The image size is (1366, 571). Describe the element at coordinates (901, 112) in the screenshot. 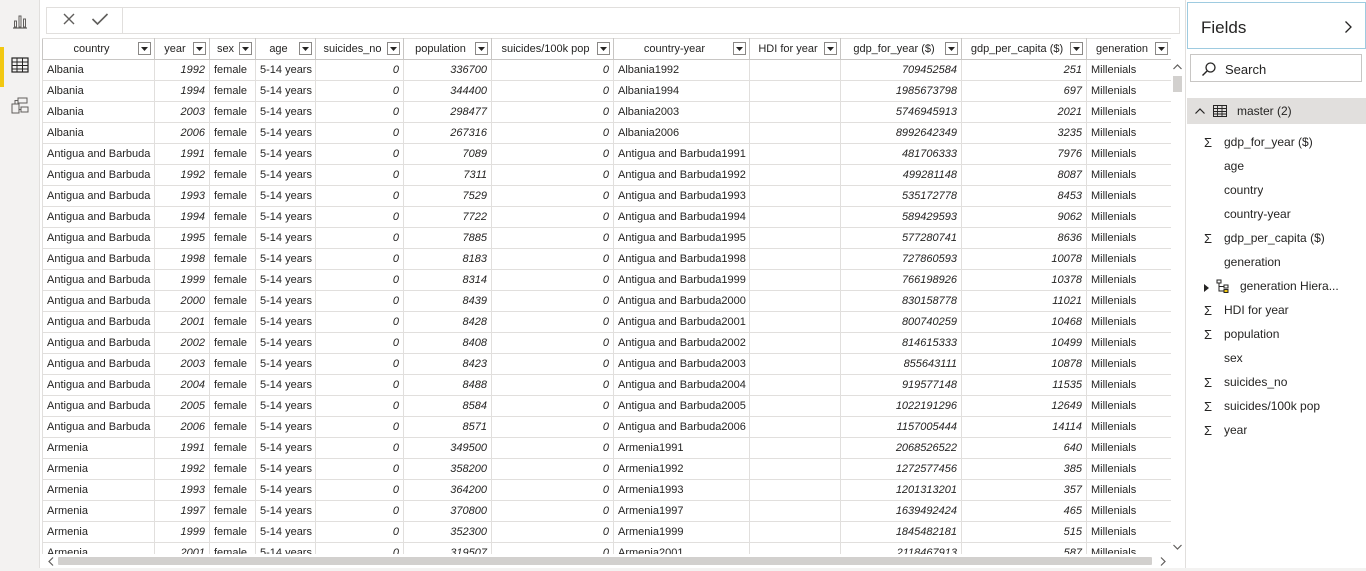

I see `cell-gdp-for-year: 5746945913` at that location.